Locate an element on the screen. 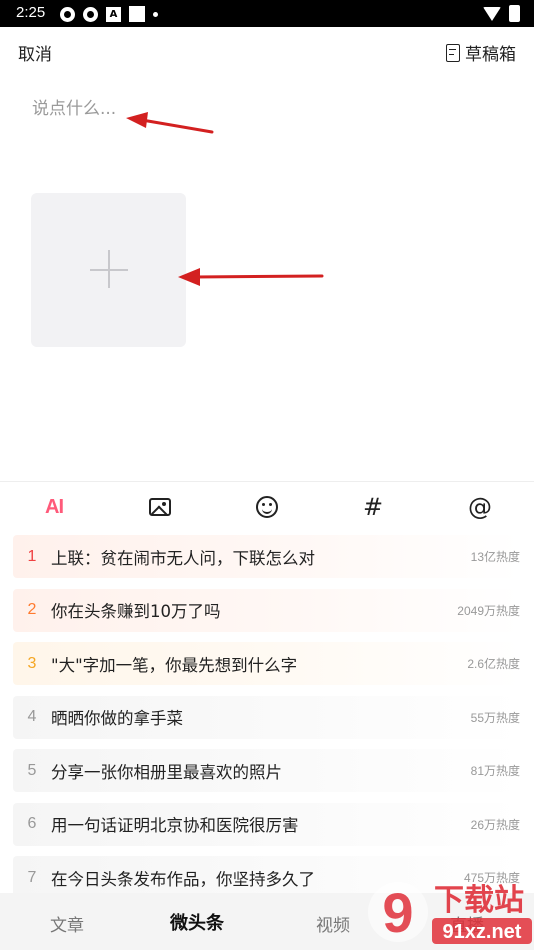 This screenshot has height=950, width=534. topic-item: 1 上联：贫在闹市无人问，下联怎么对 13亿热度 is located at coordinates (267, 556).